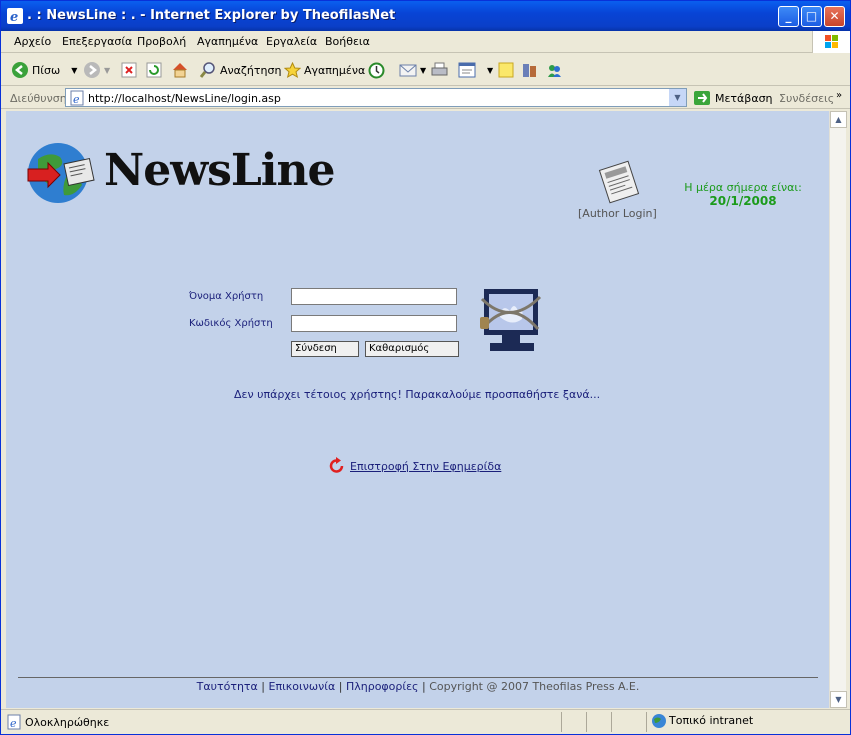 The height and width of the screenshot is (735, 851). What do you see at coordinates (347, 41) in the screenshot?
I see `menu-help: Βοήθεια` at bounding box center [347, 41].